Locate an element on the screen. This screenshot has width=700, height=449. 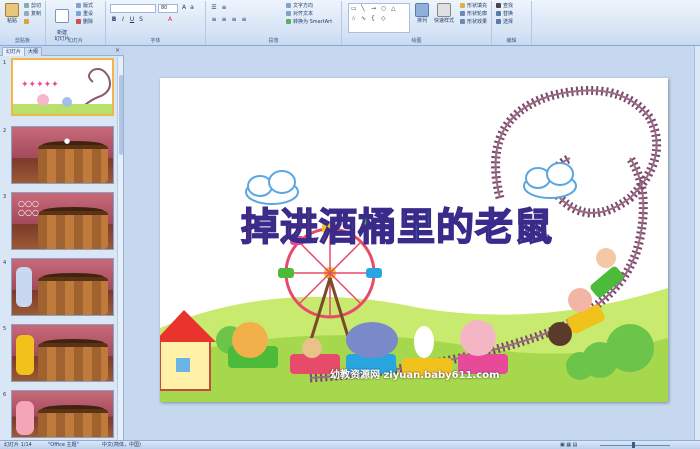
layout-icon is located at coordinates (78, 5).